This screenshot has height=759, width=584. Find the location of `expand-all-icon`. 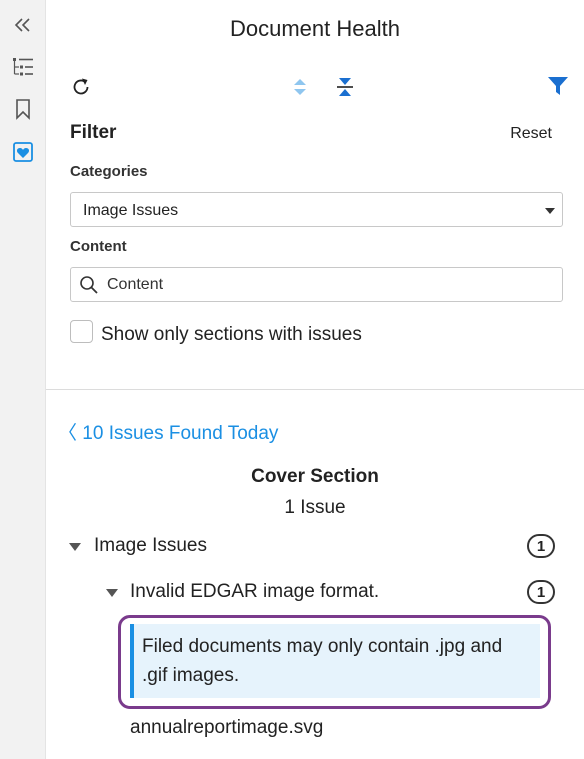

expand-all-icon is located at coordinates (300, 87).